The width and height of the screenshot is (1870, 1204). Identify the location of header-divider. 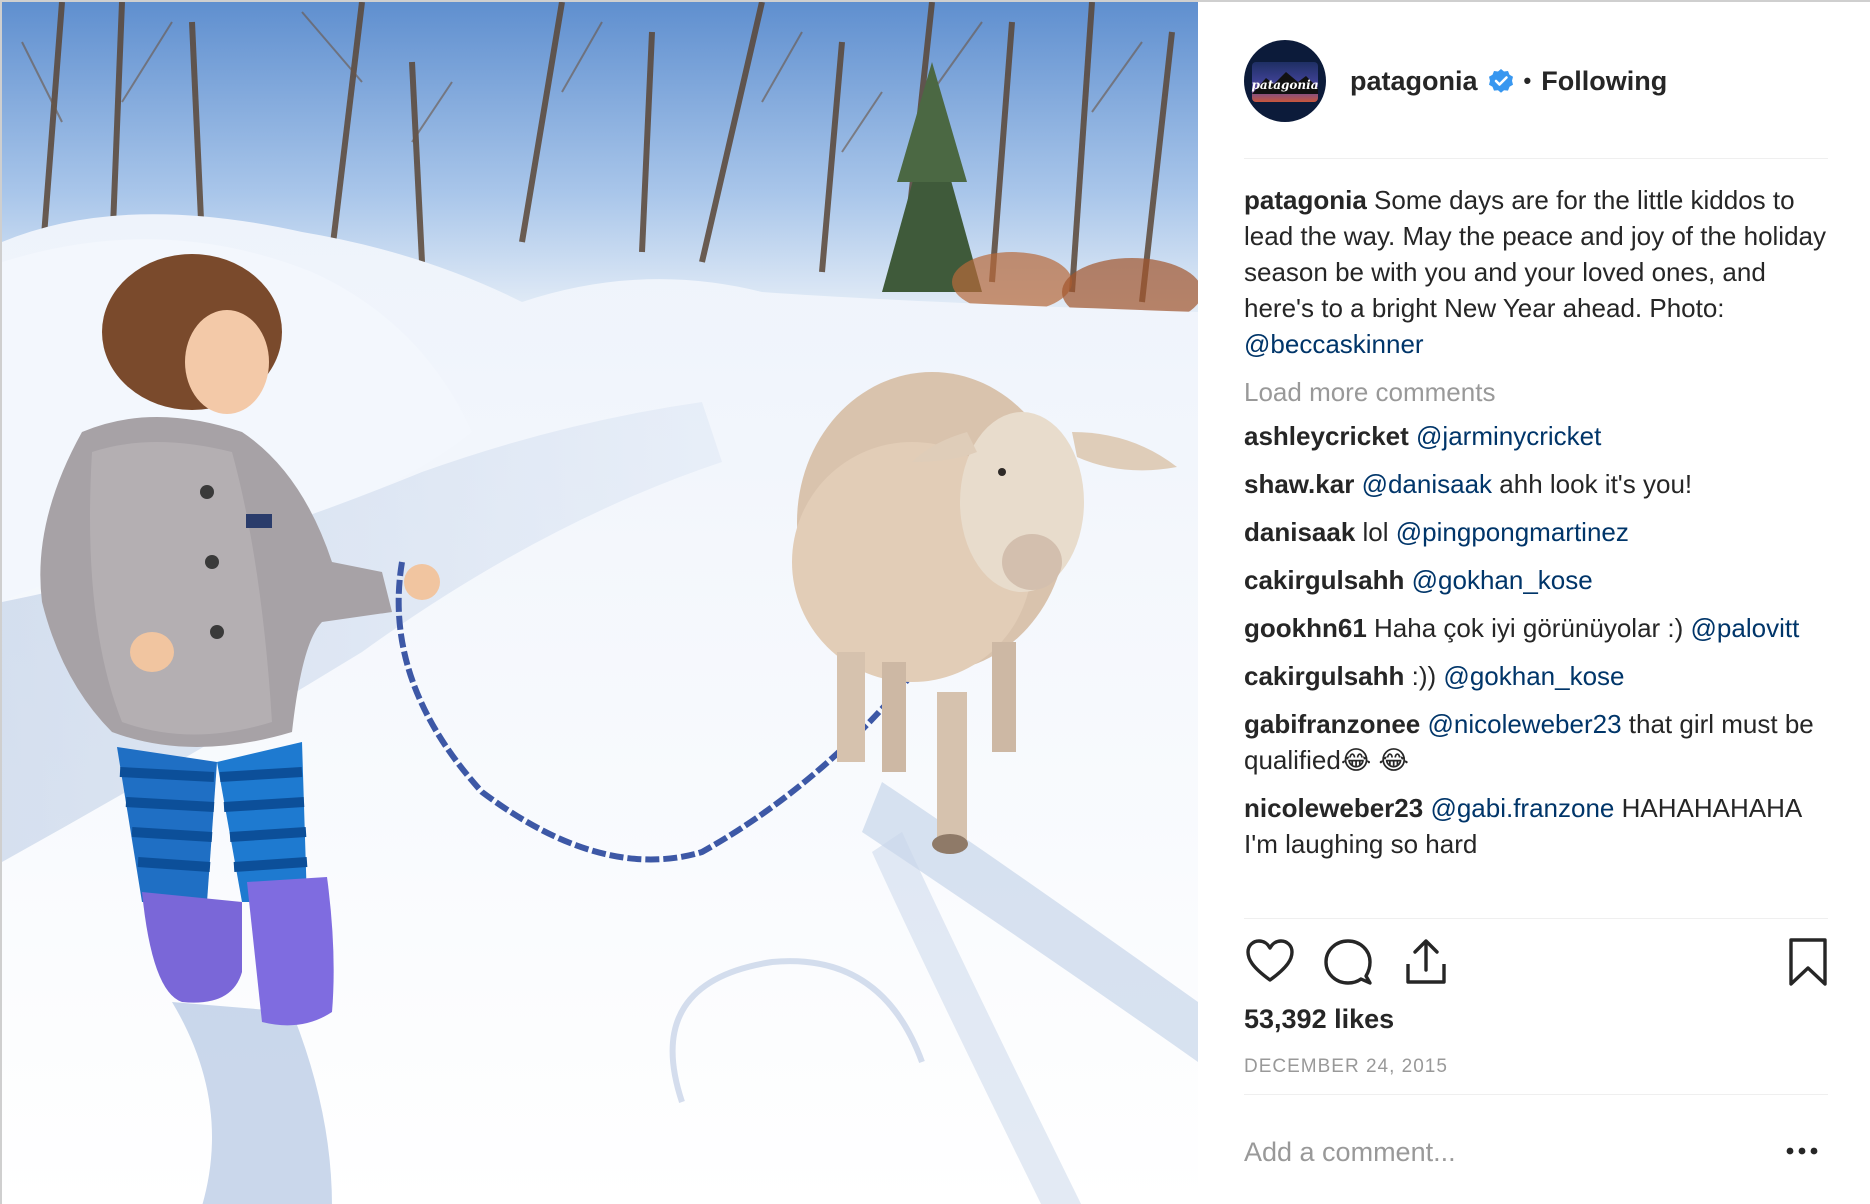
(1536, 158).